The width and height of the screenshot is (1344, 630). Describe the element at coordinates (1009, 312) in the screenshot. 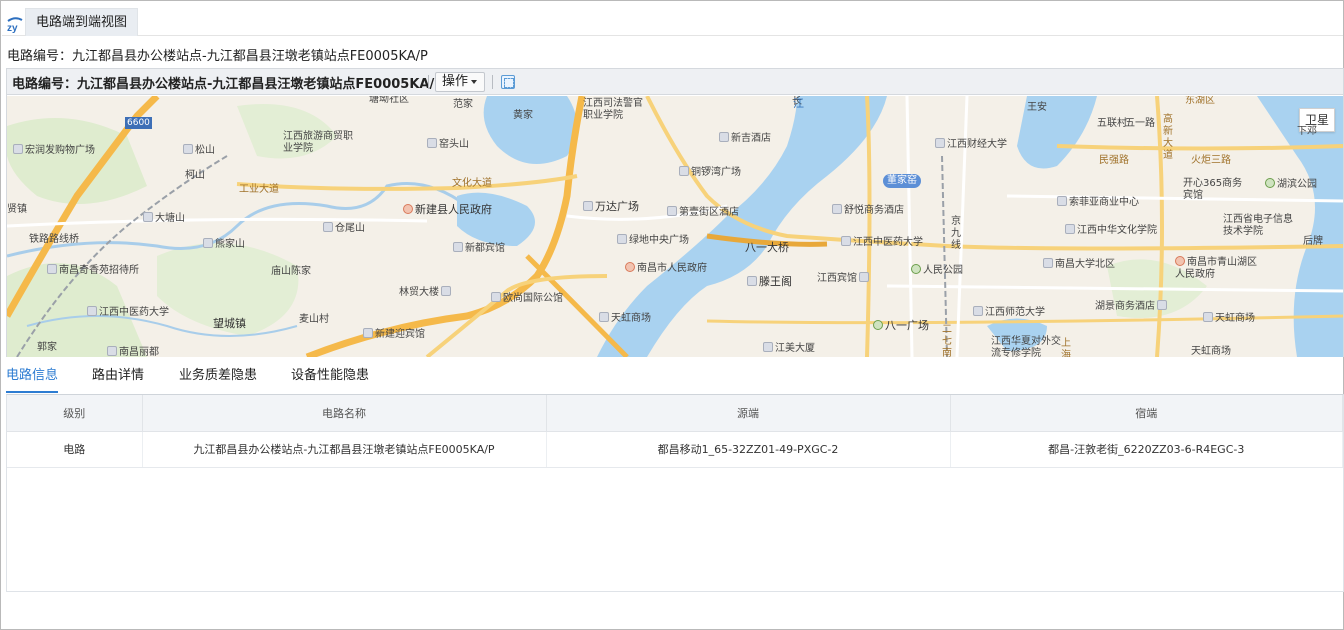

I see `map-label: 江西师范大学` at that location.